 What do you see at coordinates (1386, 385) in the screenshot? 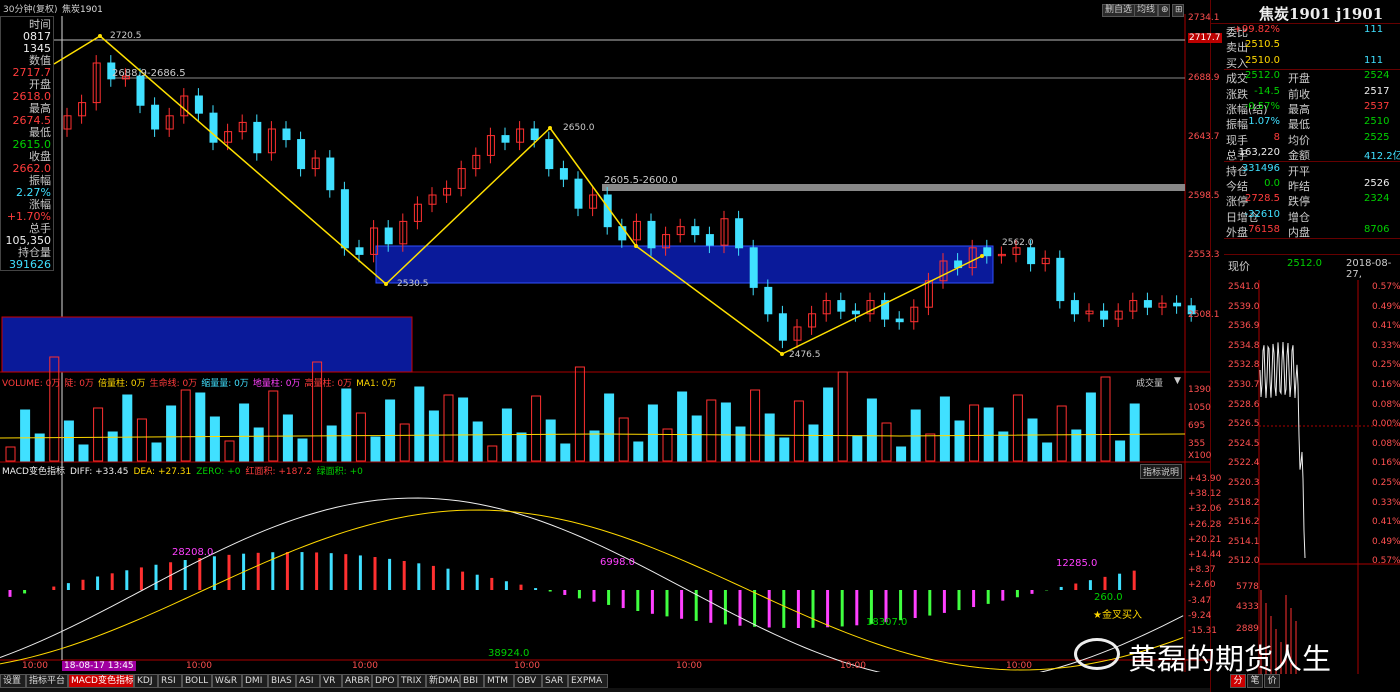
I see `mini-right-5: 0.16%` at bounding box center [1386, 385].